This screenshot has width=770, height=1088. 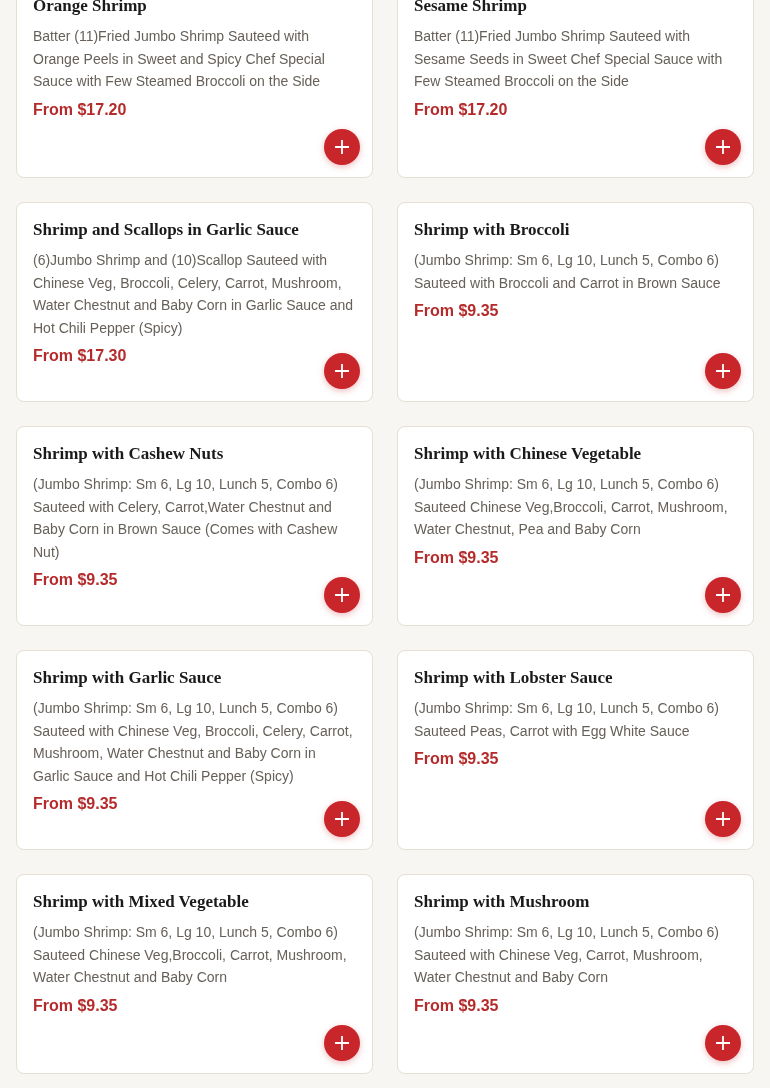 I want to click on menu-item-card: Shrimp with Mixed Vegetable (Jumbo Shrimp: Sm 6, Lg 10, Lunch 5, Combo 6) Sauteed Chinese Veg,Broccoli, Carrot, Mushroom, Water Chestnut and Baby Corn From $9.35, so click(x=194, y=974).